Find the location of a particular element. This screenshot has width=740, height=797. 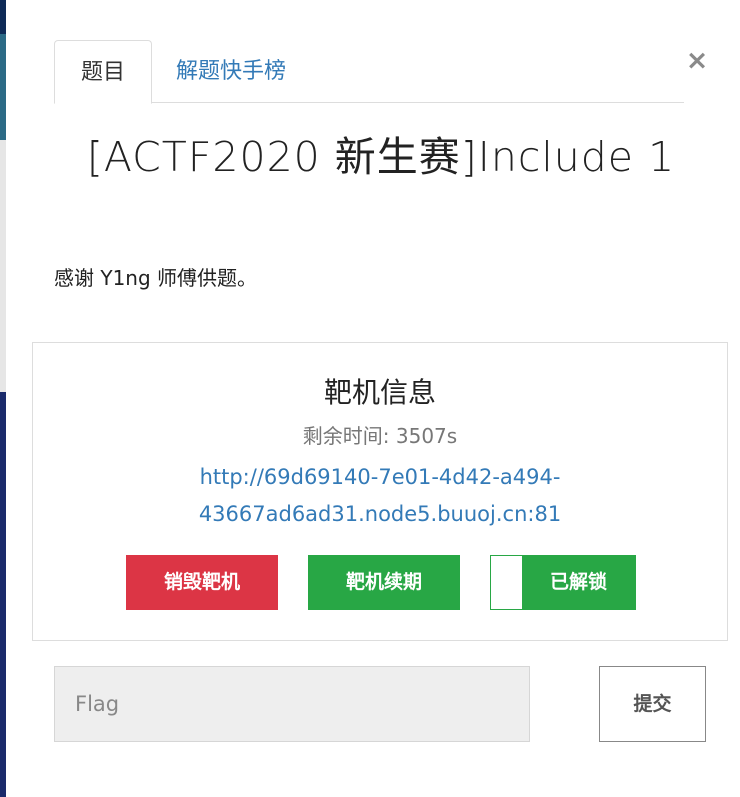

tab-solves: 解题快手榜 is located at coordinates (231, 71).